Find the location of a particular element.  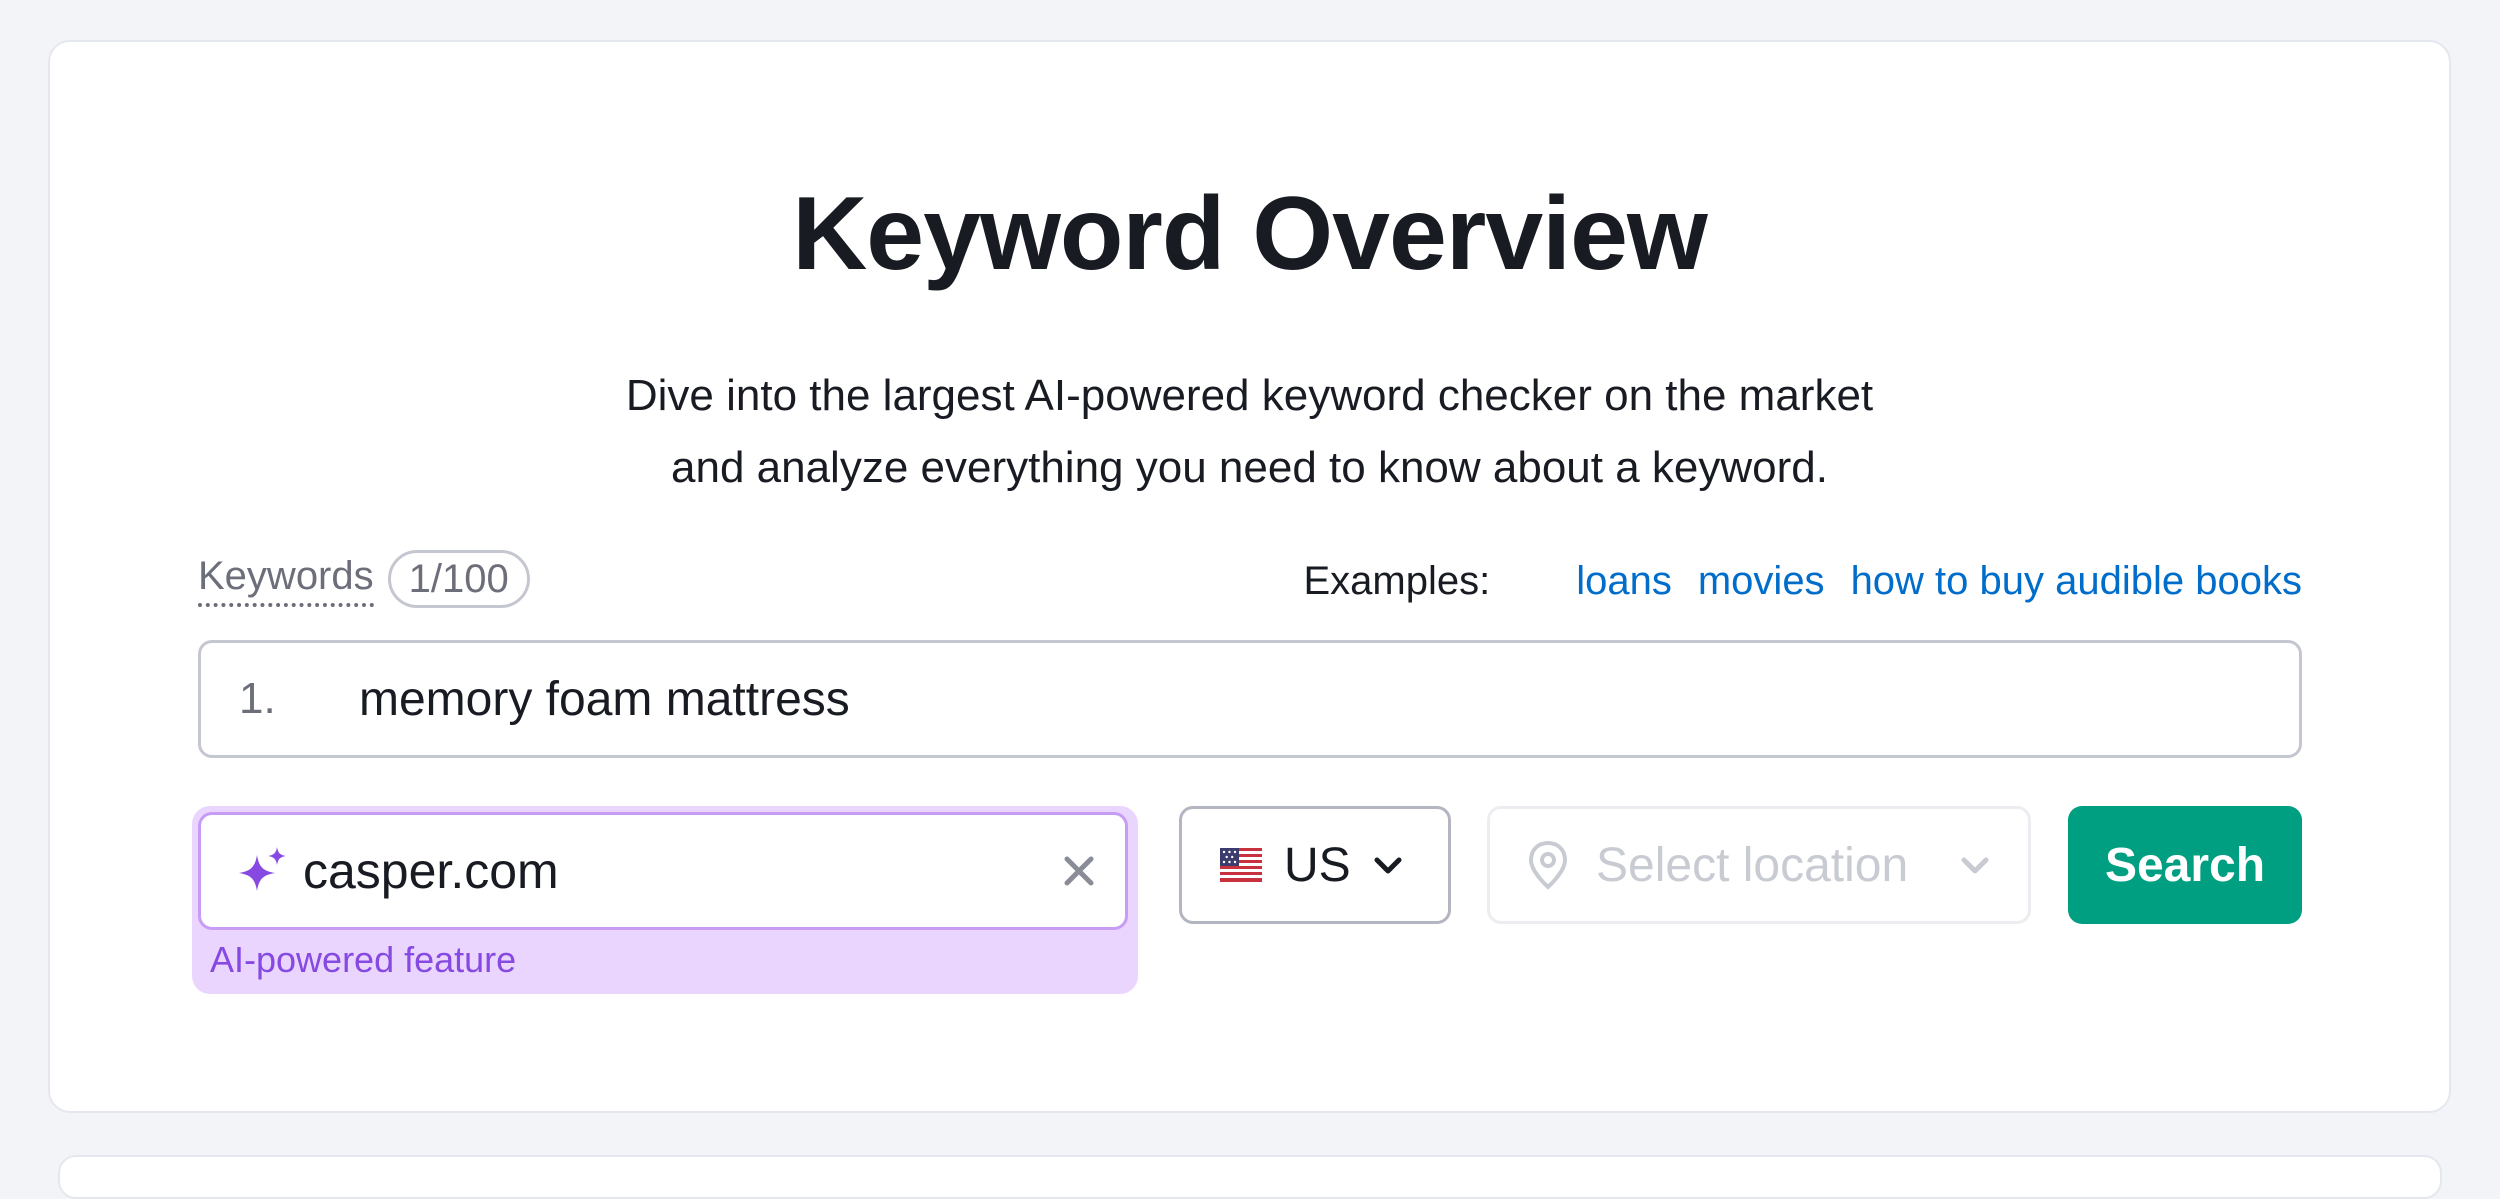

us-flag-icon is located at coordinates (1241, 865).